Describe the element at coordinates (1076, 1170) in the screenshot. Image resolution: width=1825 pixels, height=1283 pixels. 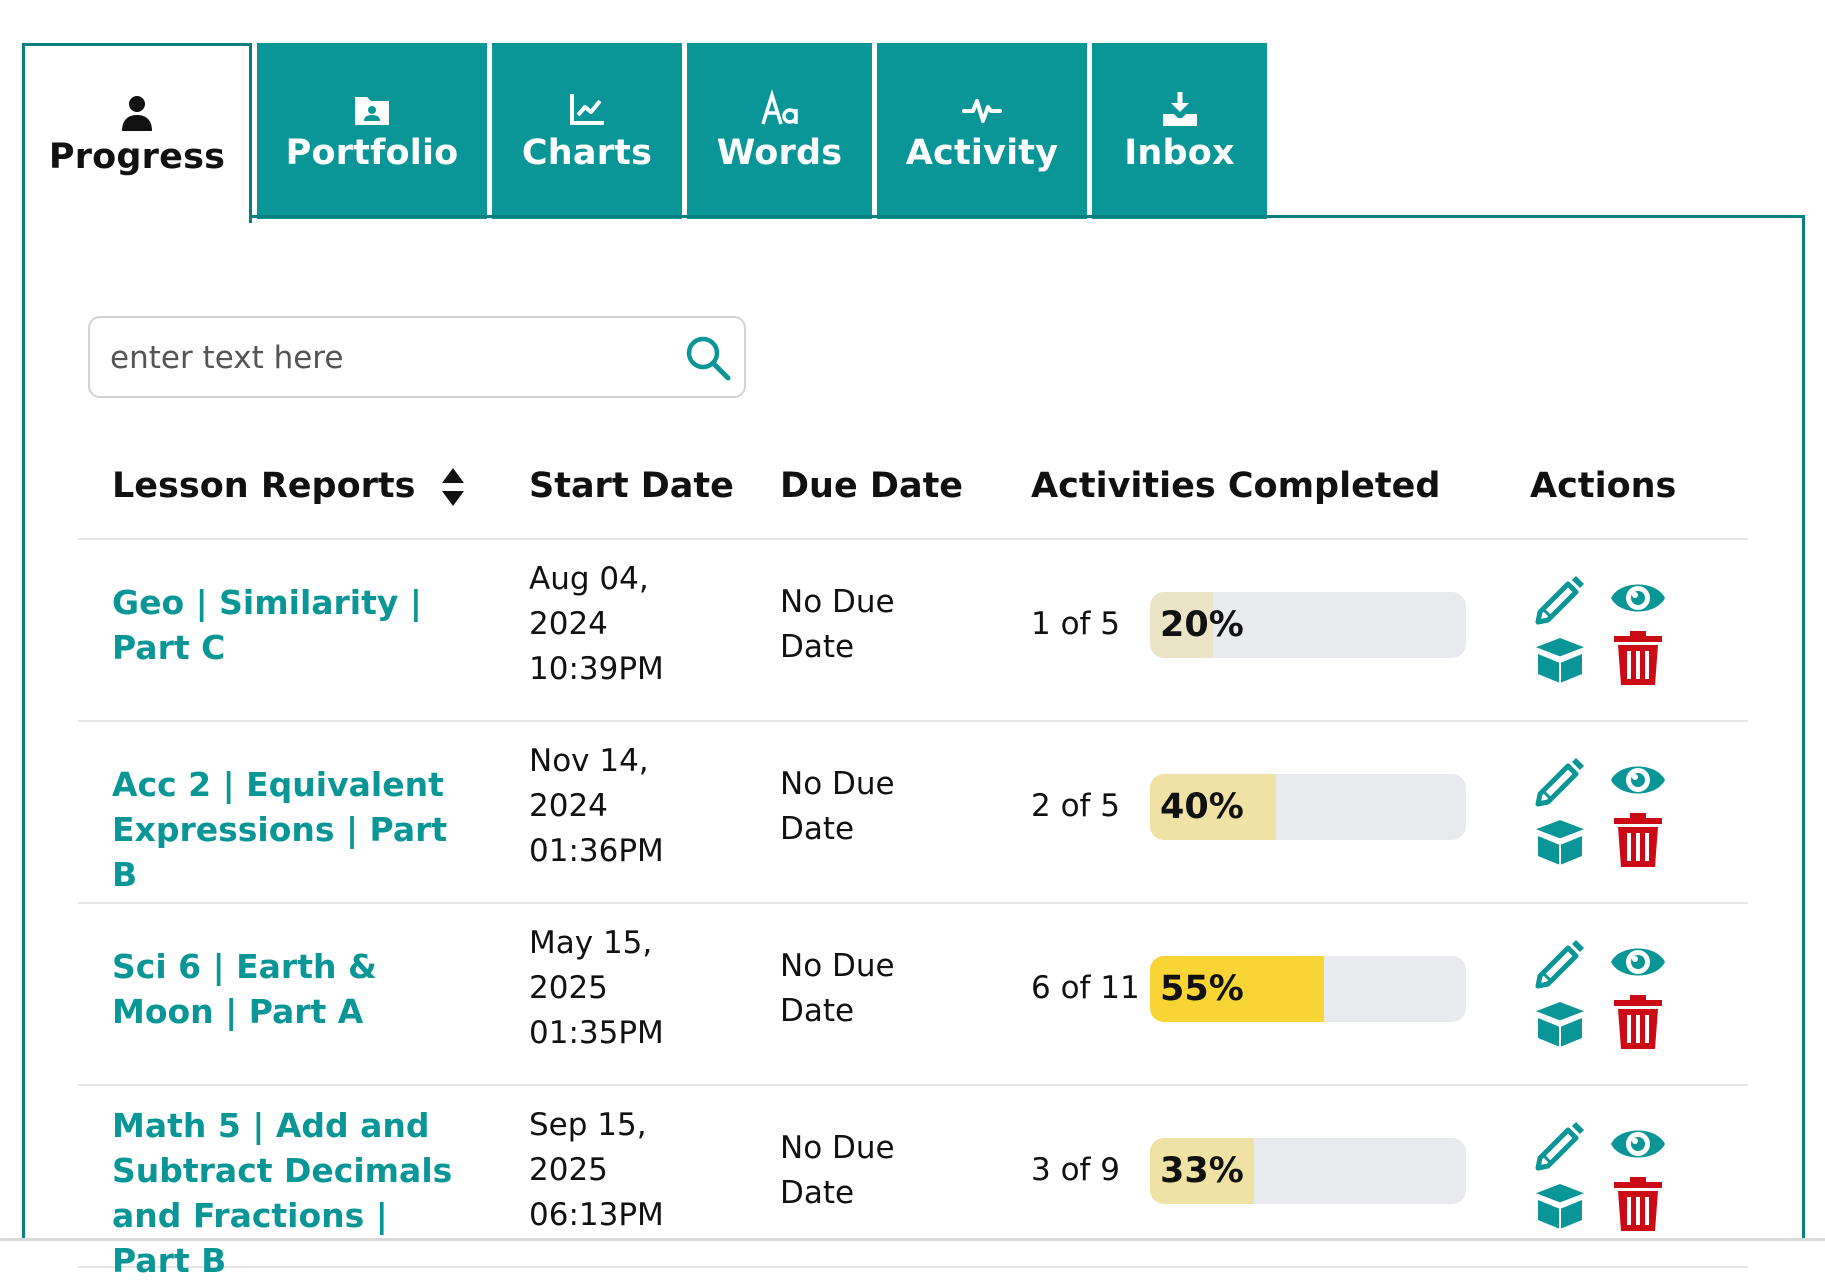
I see `activities-count: 3 of 9` at that location.